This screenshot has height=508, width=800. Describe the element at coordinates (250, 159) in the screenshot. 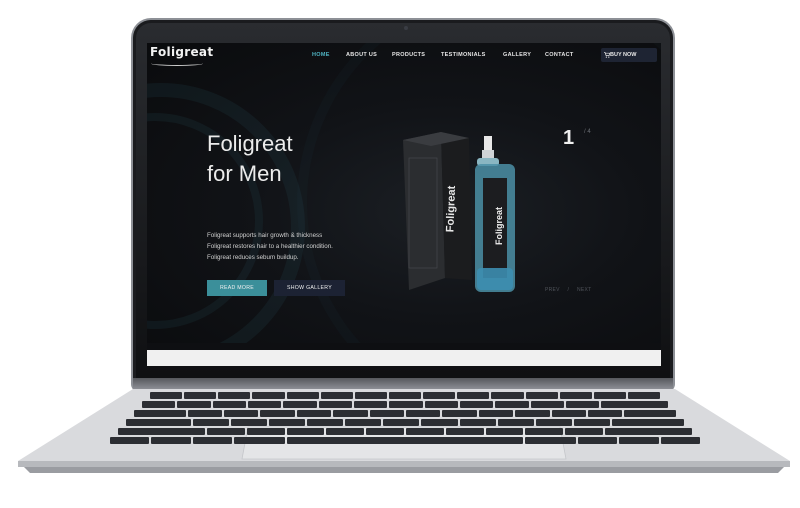

I see `hero-title: Foligreat for Men` at that location.